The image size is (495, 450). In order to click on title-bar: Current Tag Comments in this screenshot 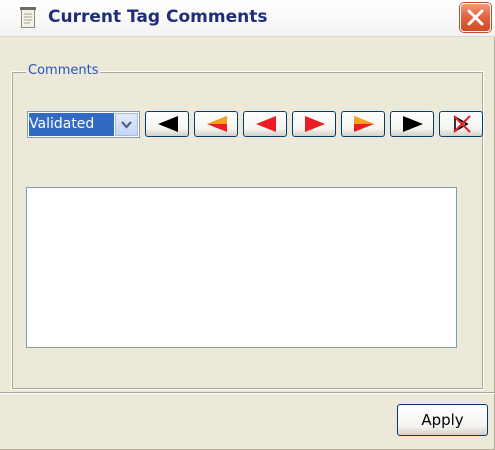, I will do `click(247, 18)`.